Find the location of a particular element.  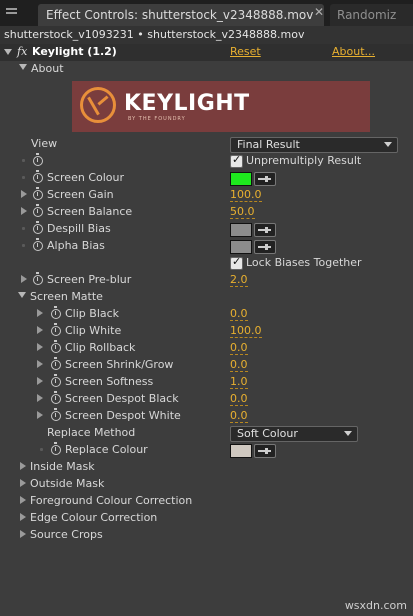

screen-gain-label: Screen Gain is located at coordinates (80, 194).